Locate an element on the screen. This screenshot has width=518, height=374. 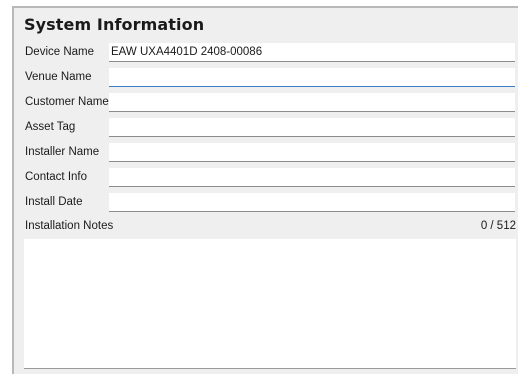
section-title: System Information is located at coordinates (114, 24).